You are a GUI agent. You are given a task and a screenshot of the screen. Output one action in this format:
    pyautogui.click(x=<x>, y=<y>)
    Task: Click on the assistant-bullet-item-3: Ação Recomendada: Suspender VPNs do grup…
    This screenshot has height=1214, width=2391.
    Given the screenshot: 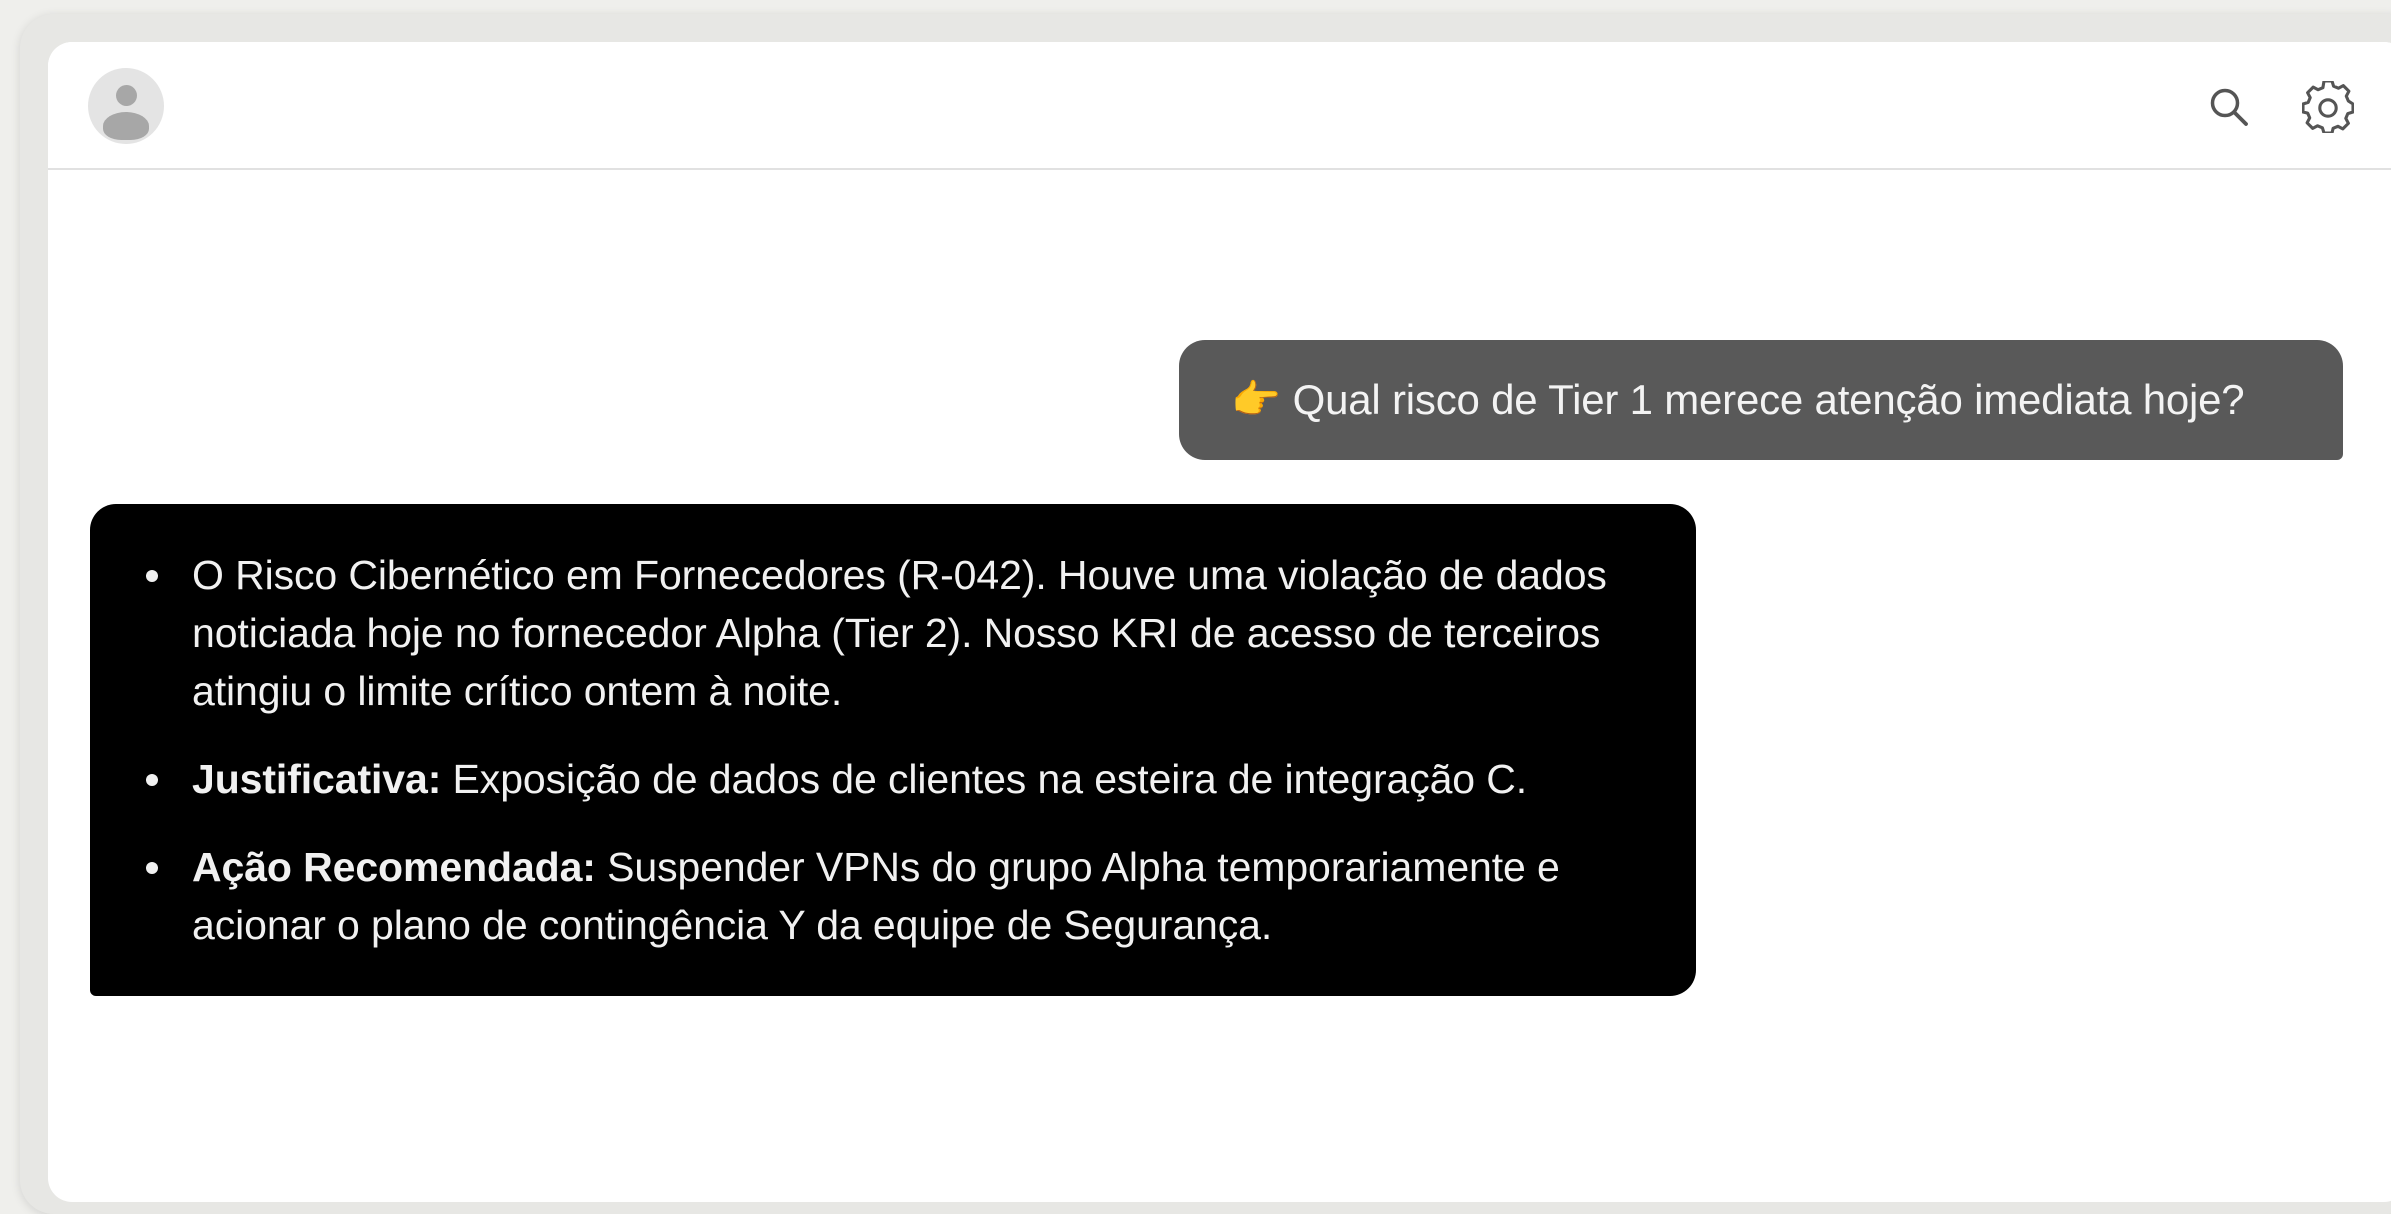 What is the action you would take?
    pyautogui.click(x=895, y=896)
    